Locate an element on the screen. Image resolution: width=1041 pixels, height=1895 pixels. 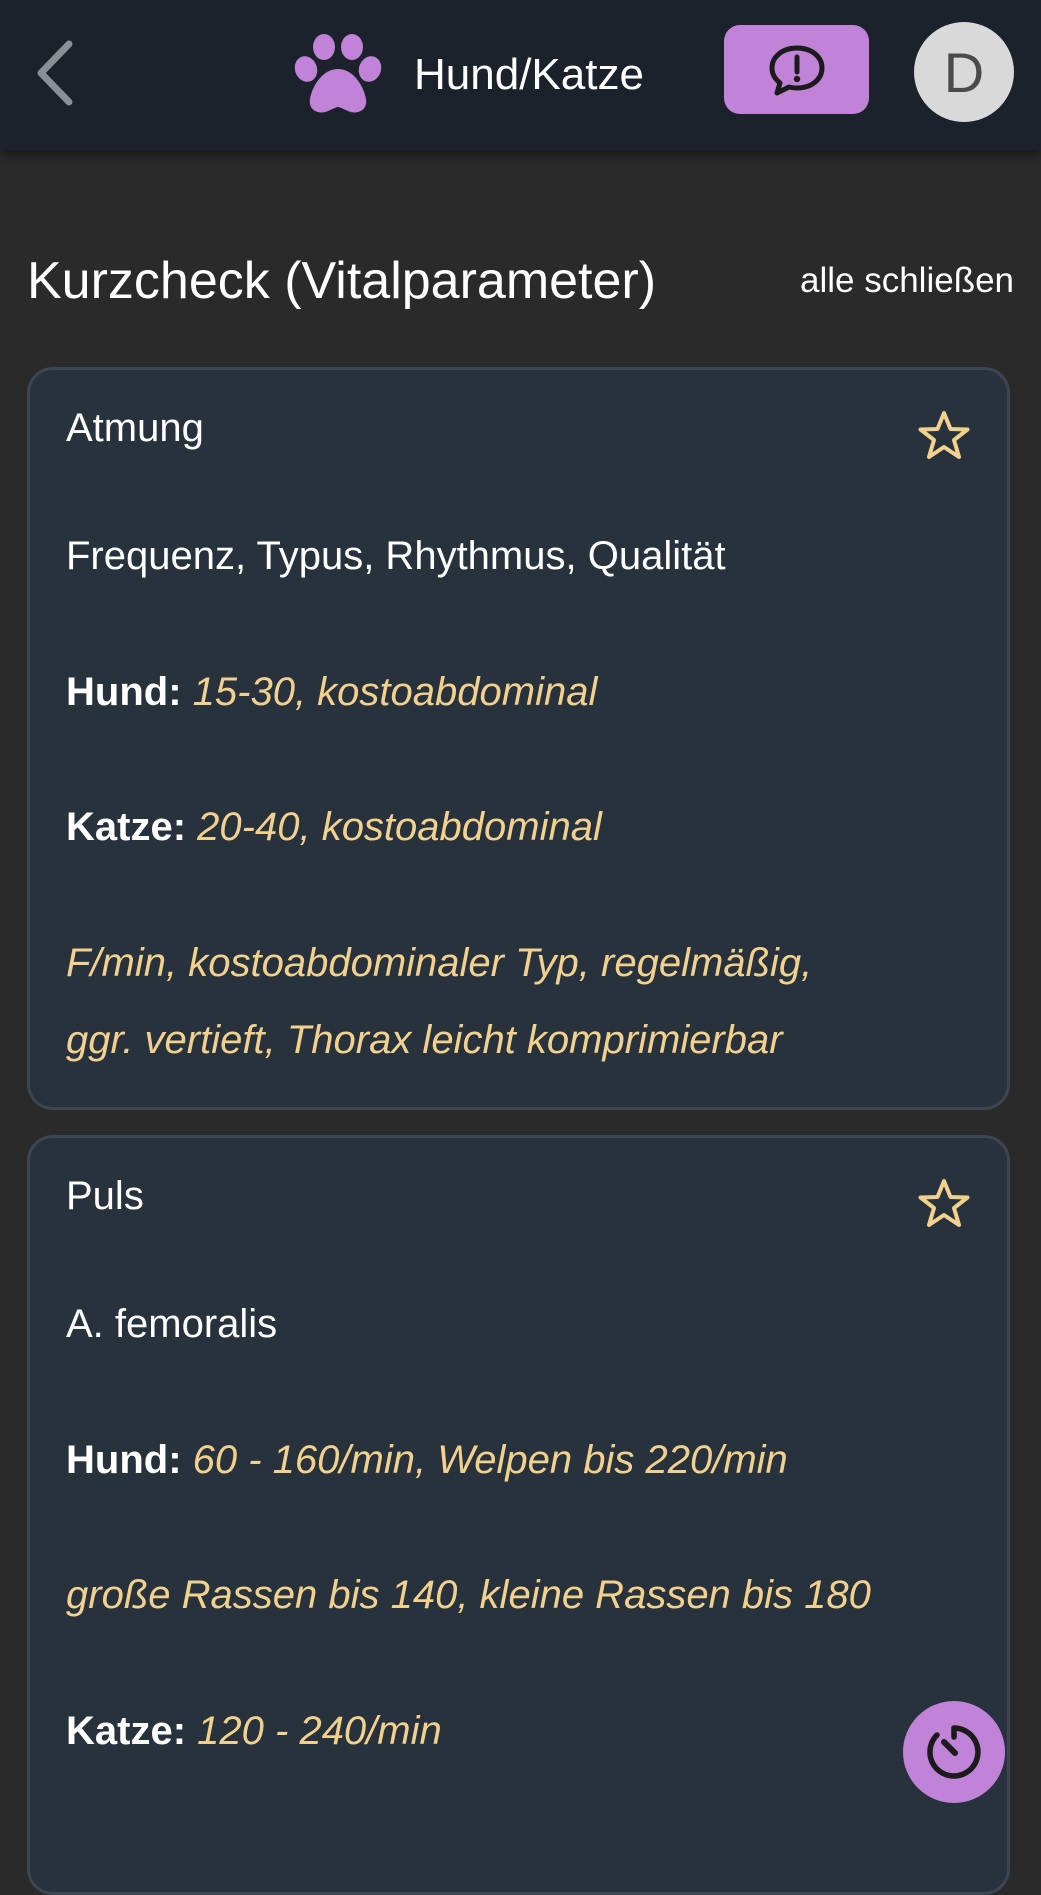
timer-icon is located at coordinates (954, 1752).